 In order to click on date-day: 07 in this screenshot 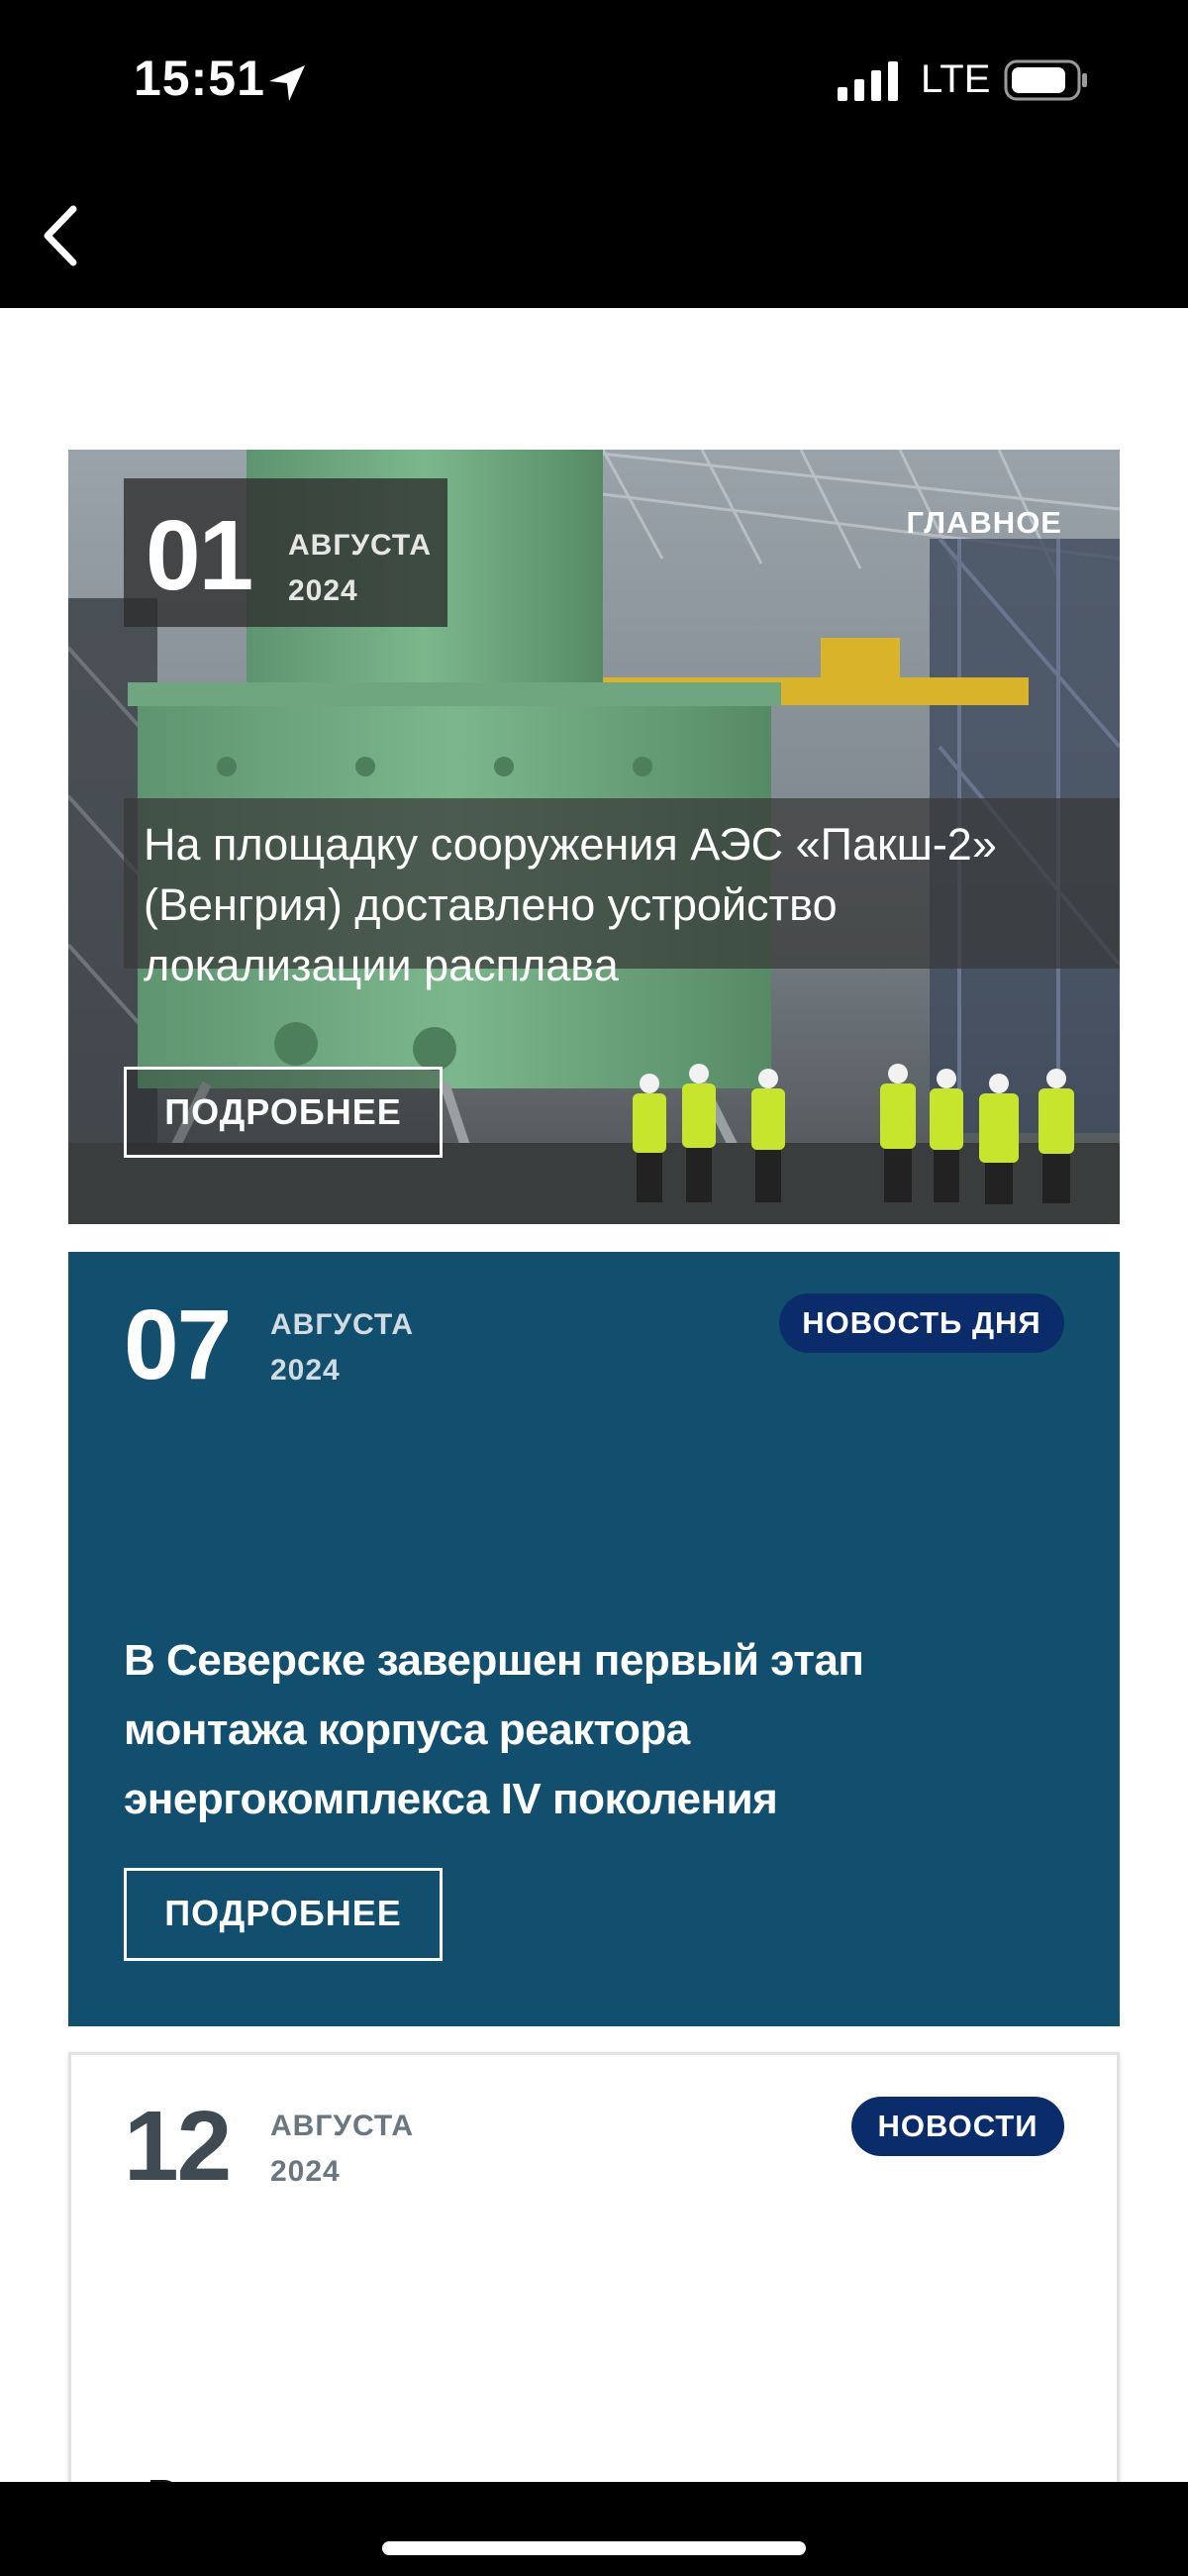, I will do `click(178, 1344)`.